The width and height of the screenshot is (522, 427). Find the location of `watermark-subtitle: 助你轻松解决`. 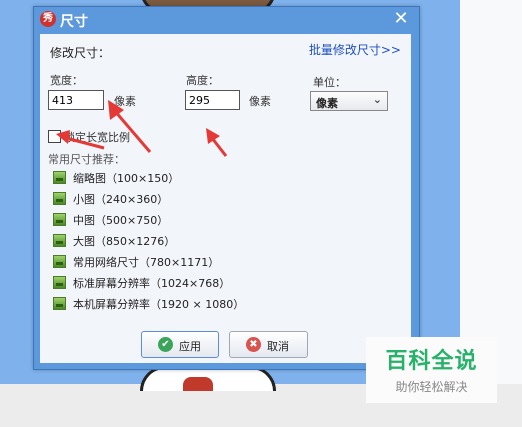

watermark-subtitle: 助你轻松解决 is located at coordinates (431, 387).